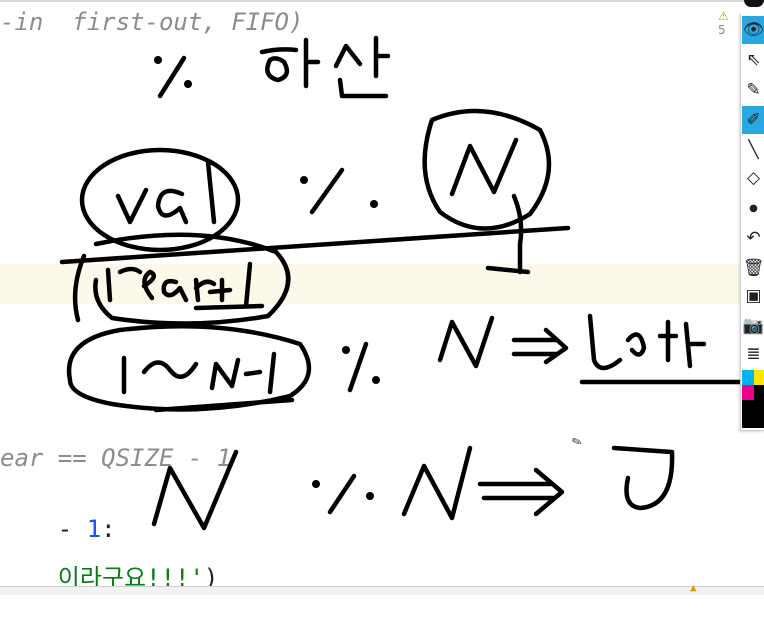  I want to click on line-icon: ╲, so click(753, 150).